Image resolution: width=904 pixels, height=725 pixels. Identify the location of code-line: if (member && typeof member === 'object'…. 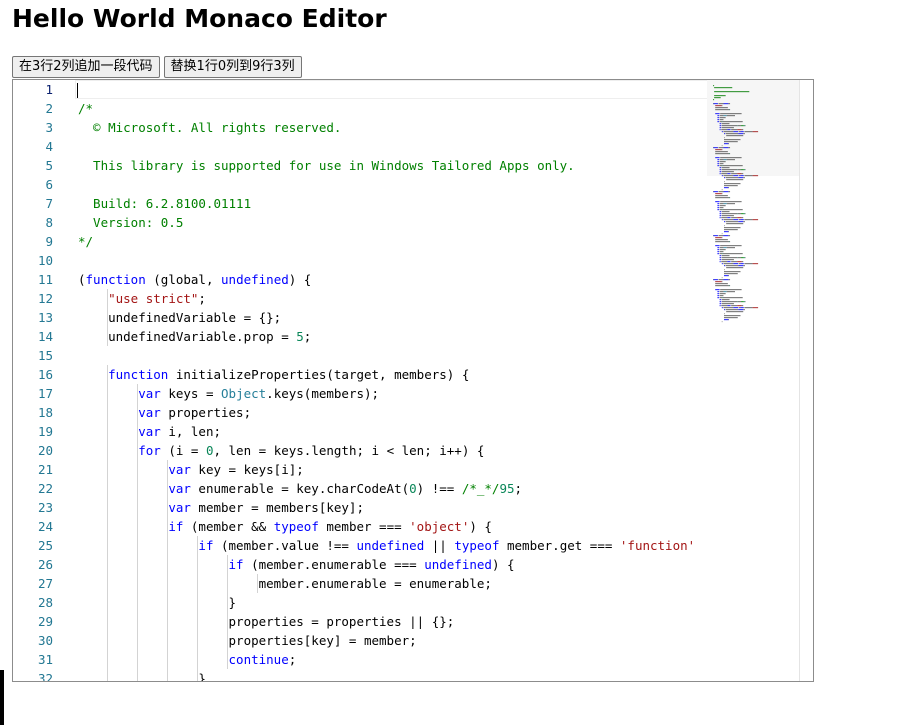
(330, 526).